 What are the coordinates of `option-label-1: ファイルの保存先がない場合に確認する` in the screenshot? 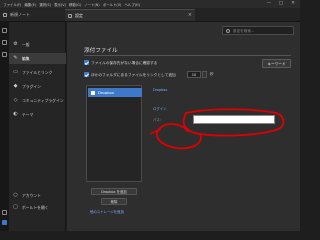 It's located at (124, 62).